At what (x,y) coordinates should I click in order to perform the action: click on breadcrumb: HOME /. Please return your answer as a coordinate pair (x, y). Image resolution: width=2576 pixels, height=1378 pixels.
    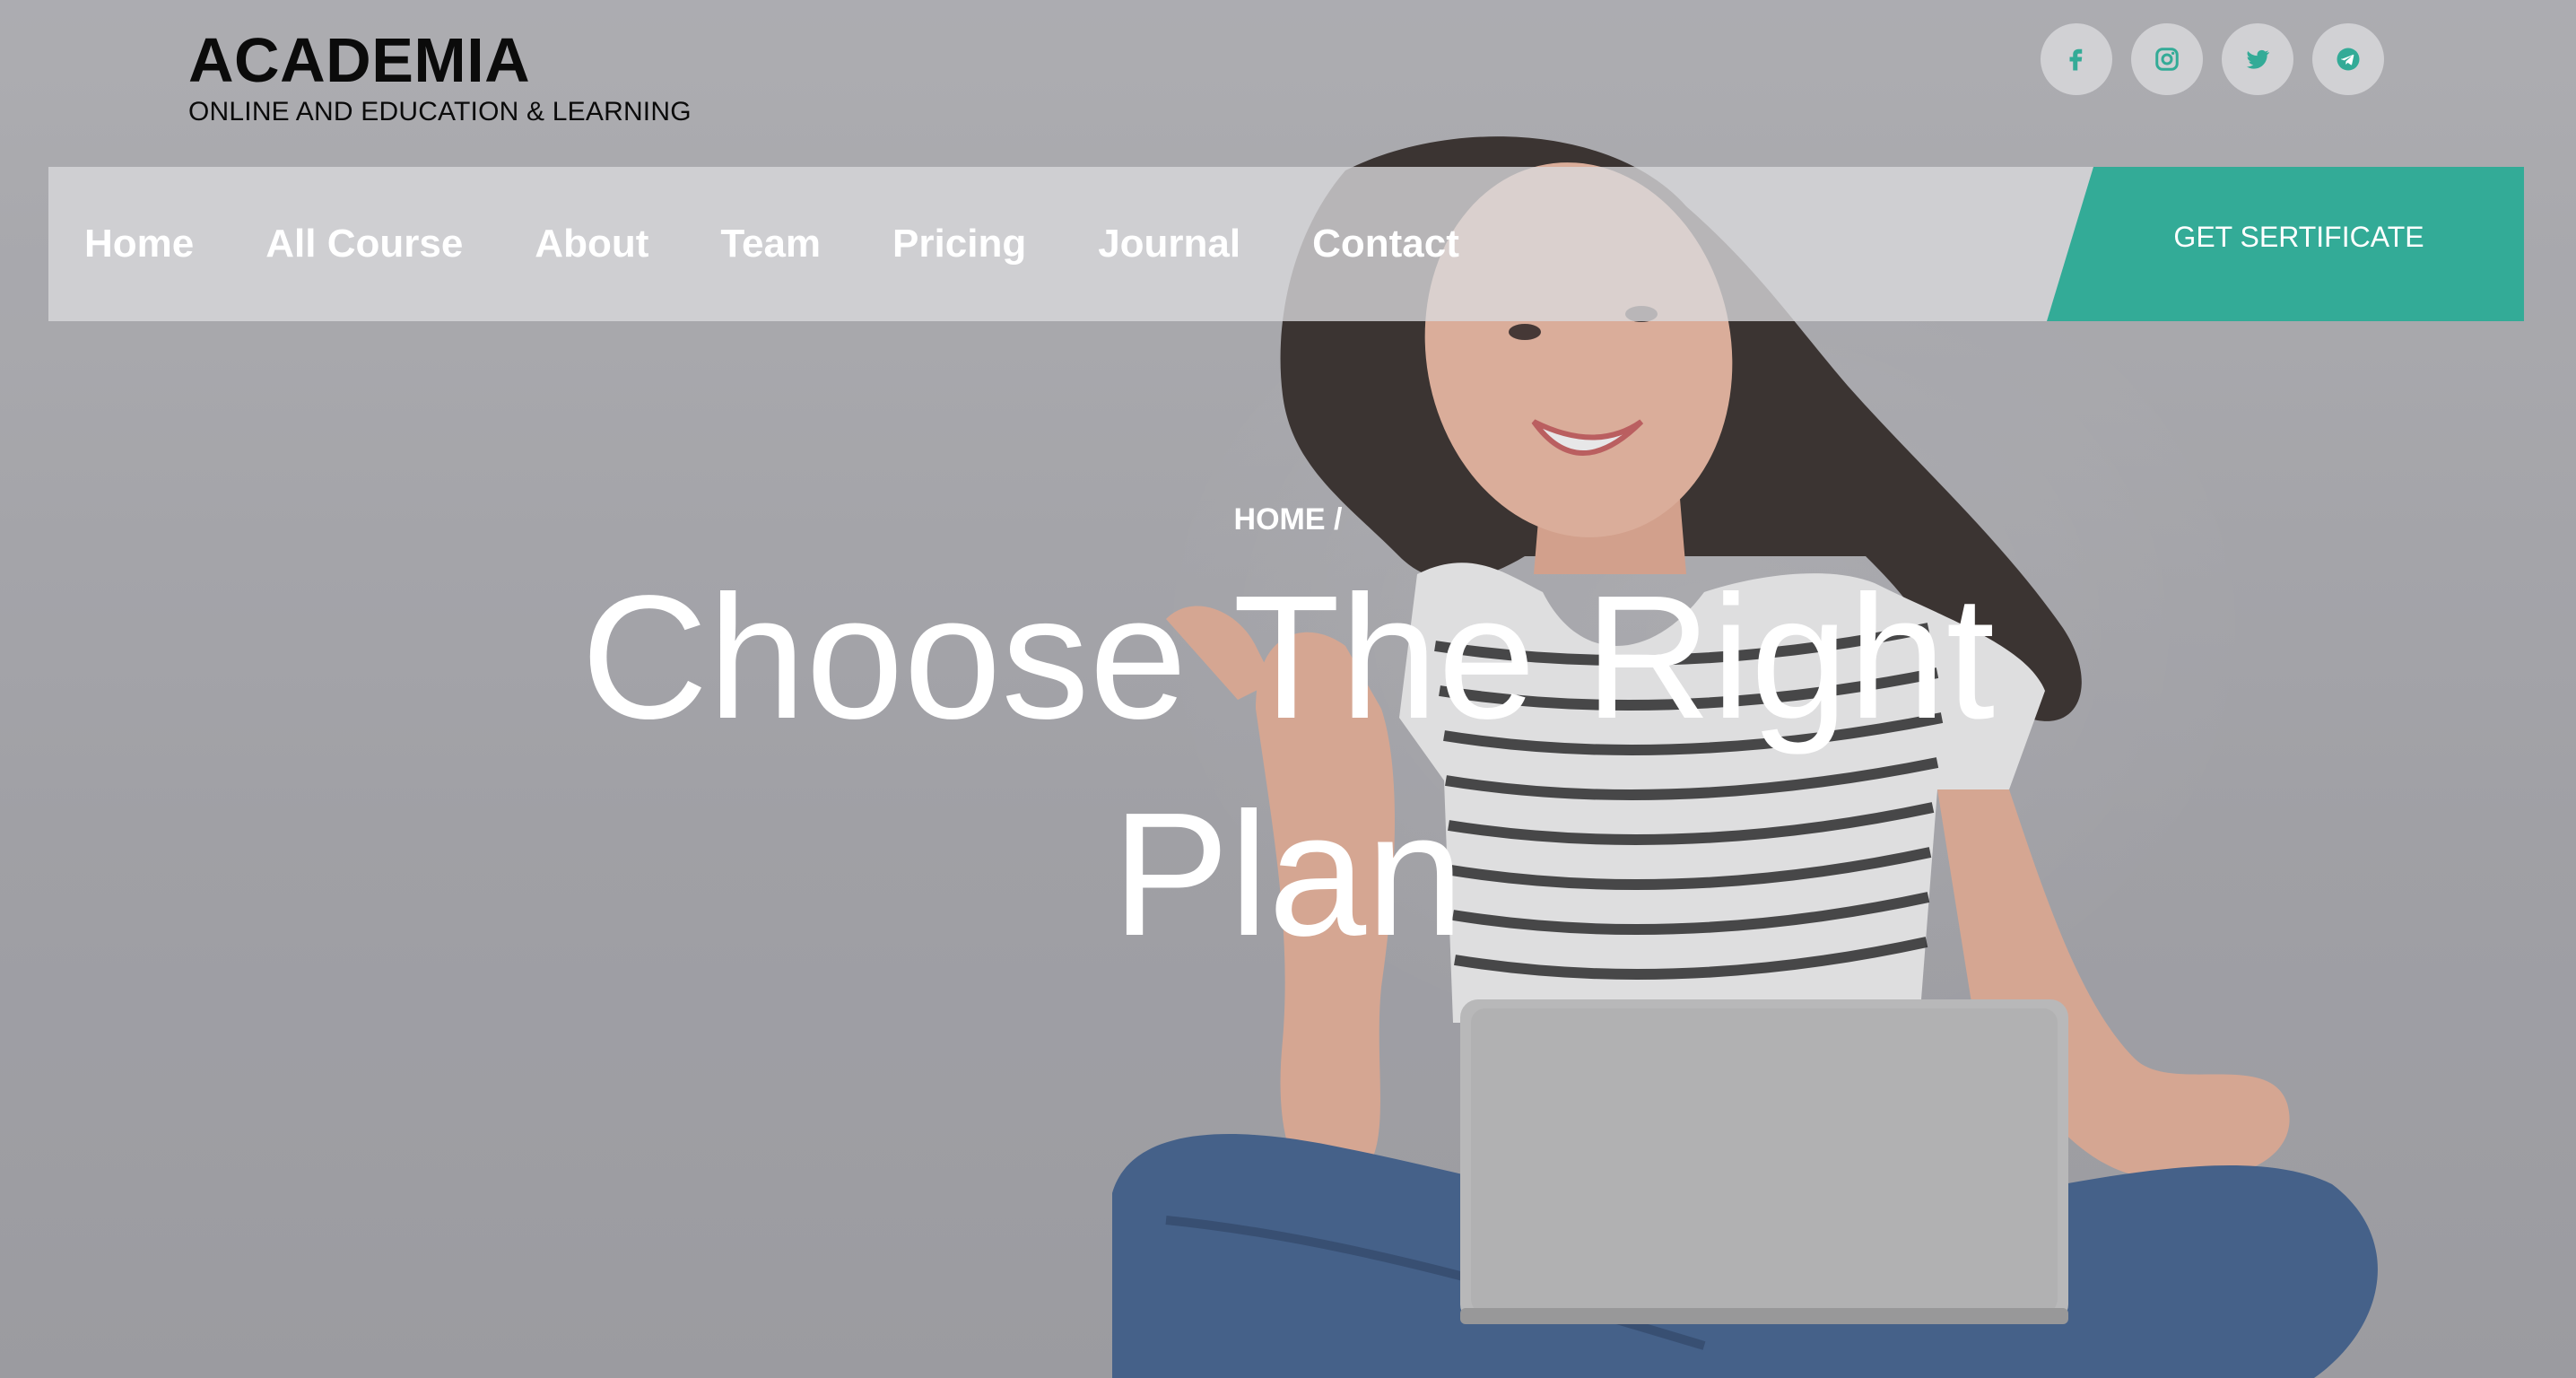
    Looking at the image, I should click on (1288, 519).